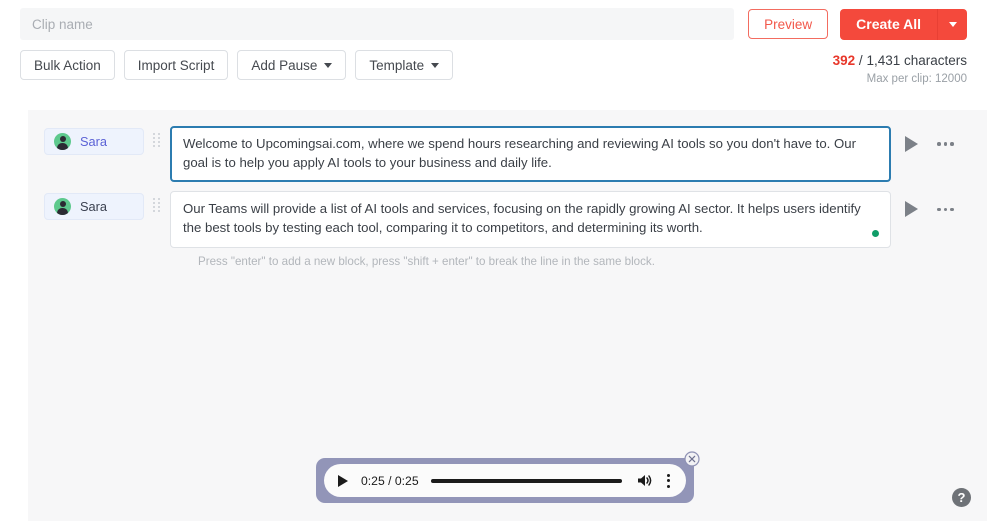  What do you see at coordinates (961, 497) in the screenshot?
I see `help-circle-icon: ?` at bounding box center [961, 497].